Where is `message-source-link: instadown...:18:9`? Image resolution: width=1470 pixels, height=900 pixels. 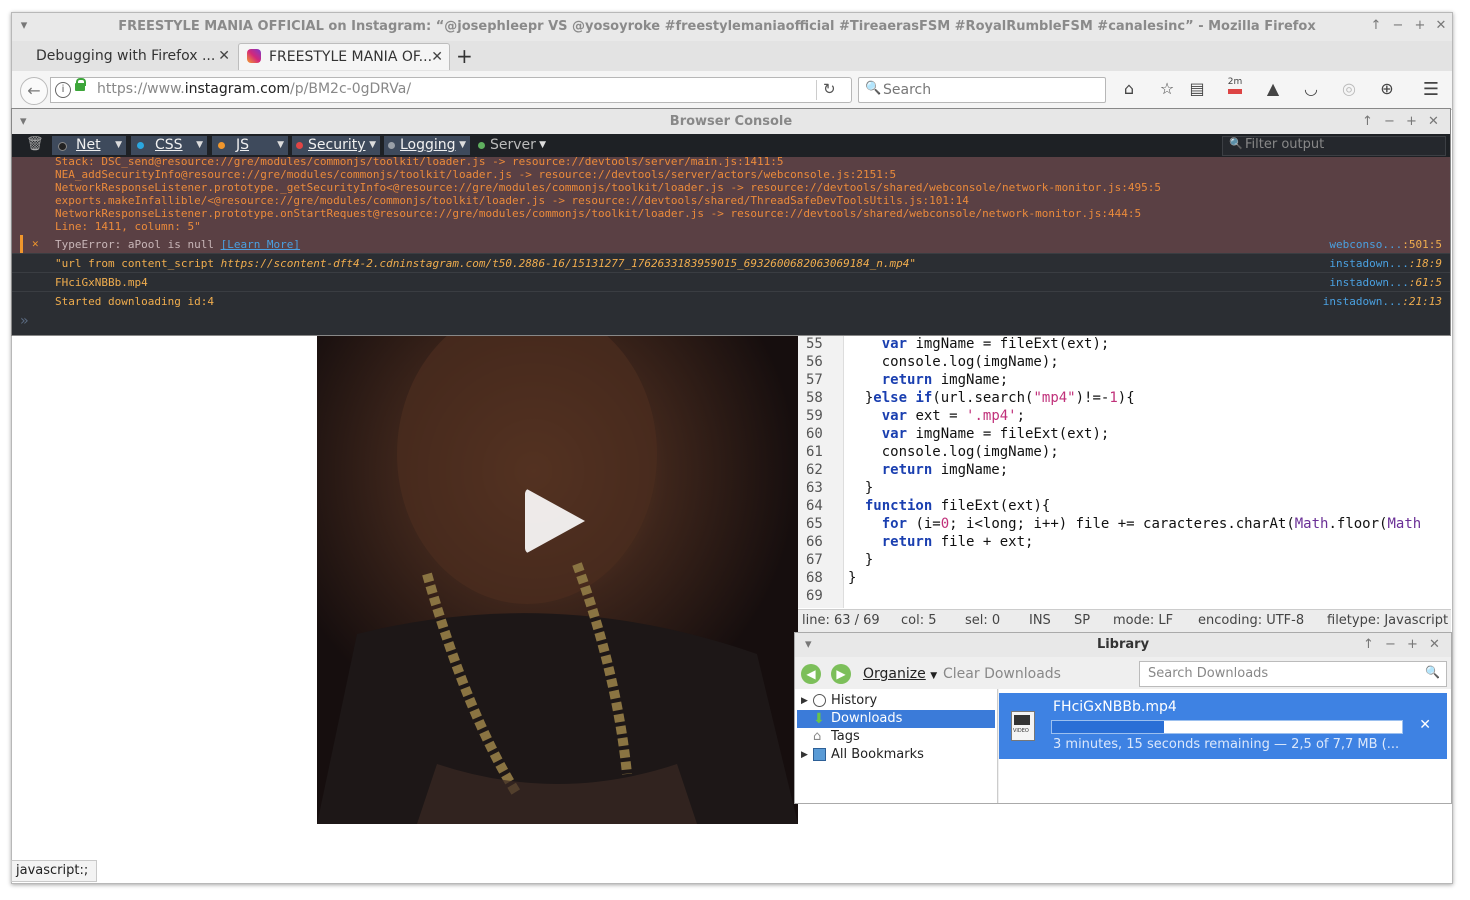
message-source-link: instadown...:18:9 is located at coordinates (1385, 263).